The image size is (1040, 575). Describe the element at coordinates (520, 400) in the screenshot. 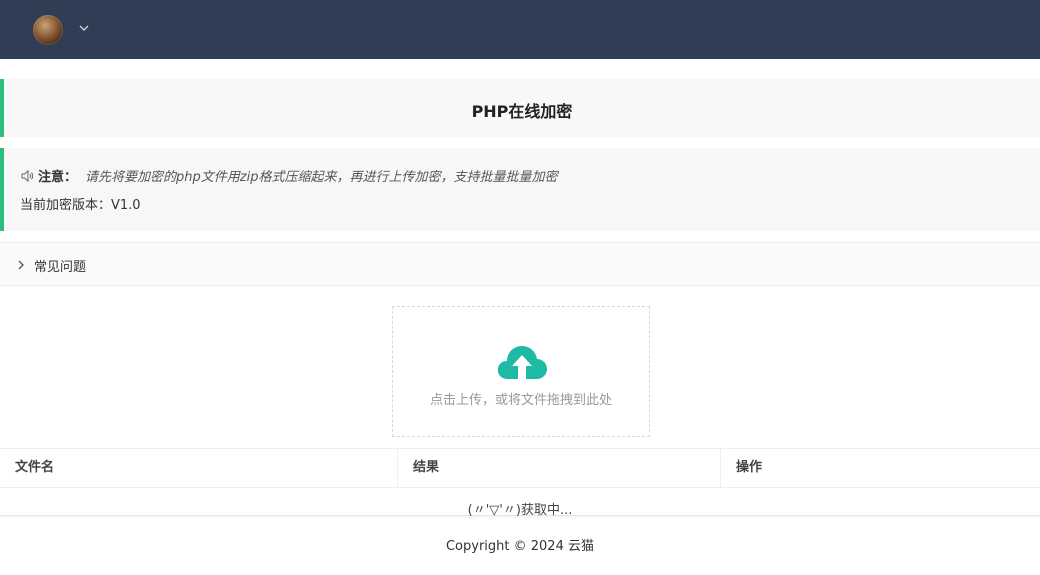

I see `upload-hint: 点击上传，或将文件拖拽到此处` at that location.